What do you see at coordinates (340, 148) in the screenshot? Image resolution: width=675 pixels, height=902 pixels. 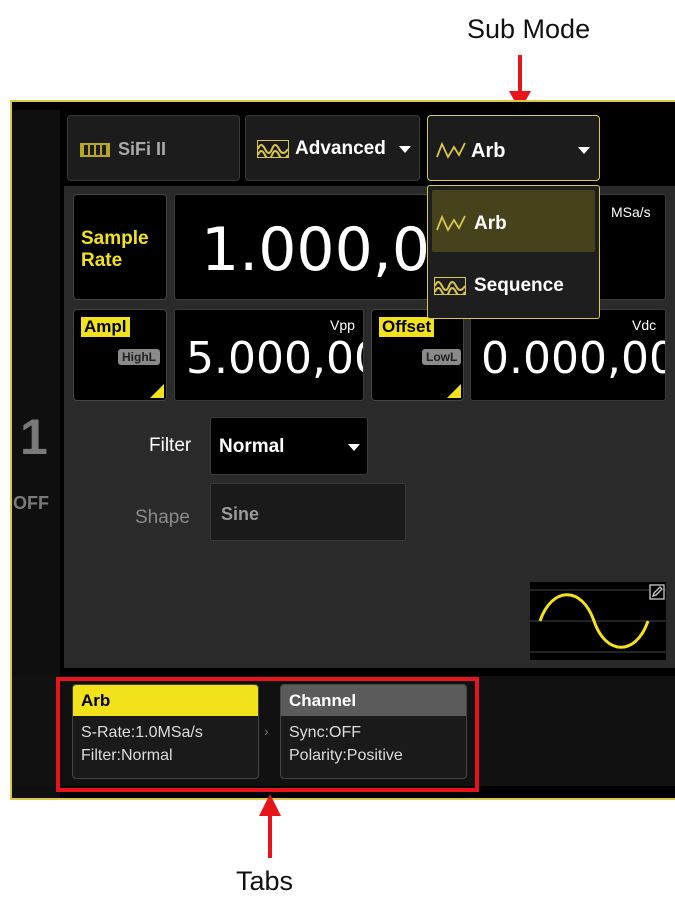 I see `mode-label: Advanced` at bounding box center [340, 148].